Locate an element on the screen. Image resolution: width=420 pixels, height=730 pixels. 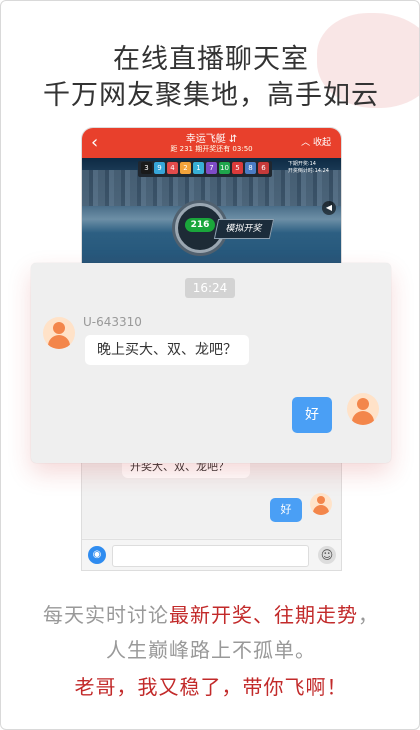
input-bar: ◉ ☺ is located at coordinates (211, 554).